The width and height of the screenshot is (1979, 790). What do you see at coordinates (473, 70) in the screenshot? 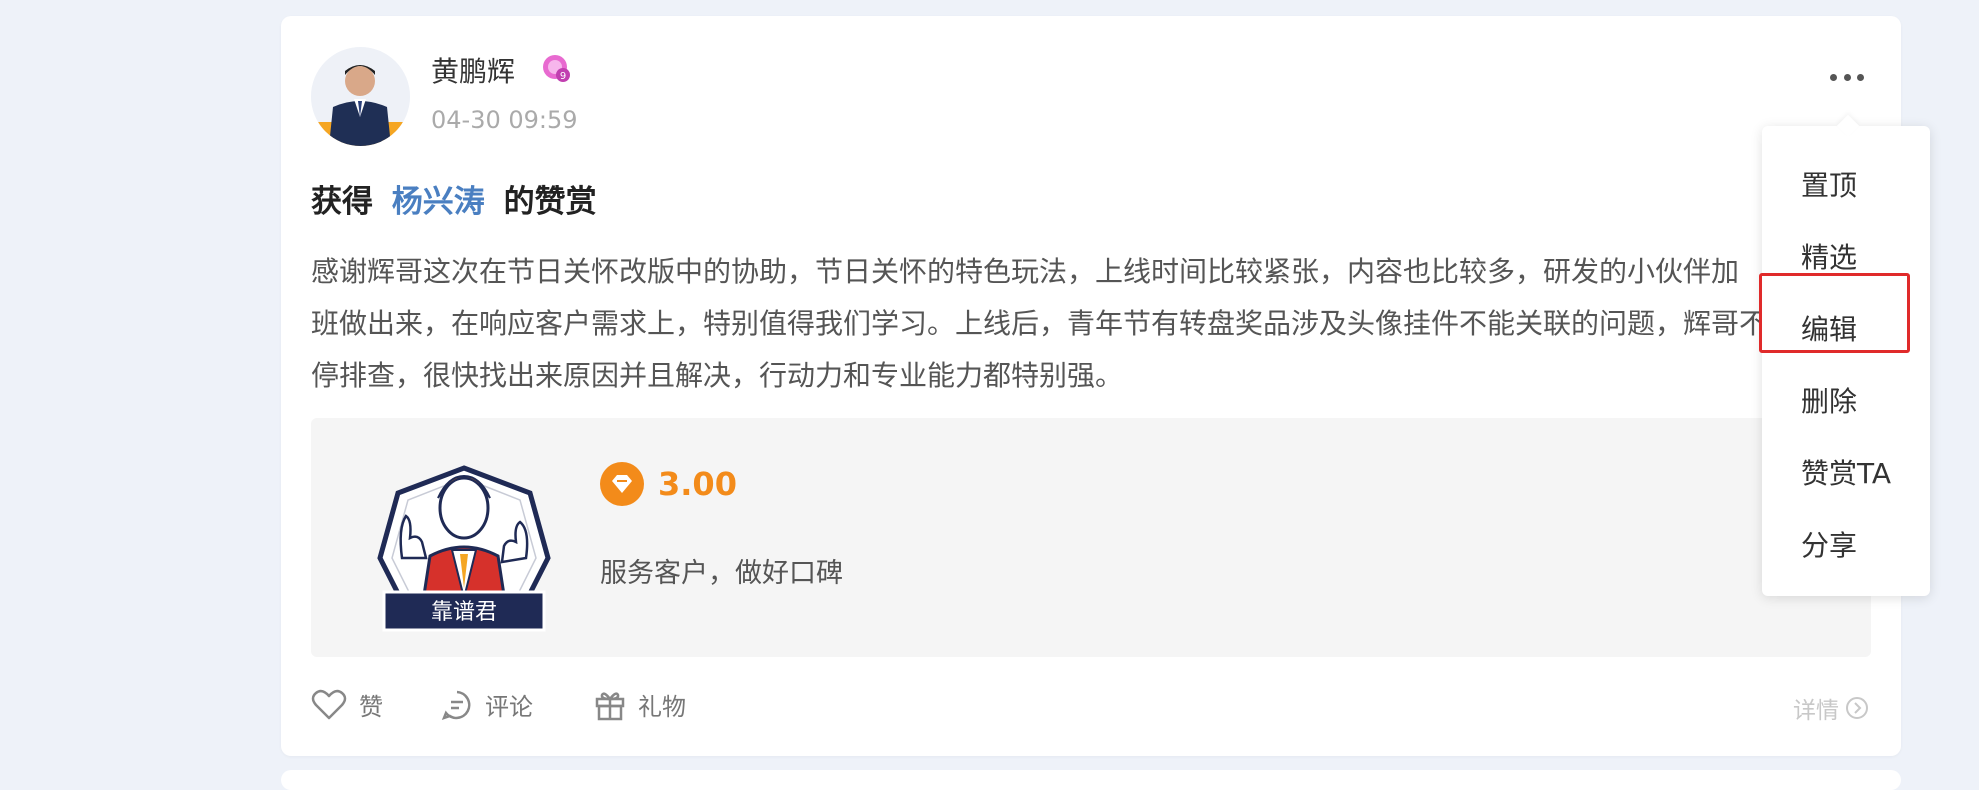
I see `author-name: 黄鹏辉` at bounding box center [473, 70].